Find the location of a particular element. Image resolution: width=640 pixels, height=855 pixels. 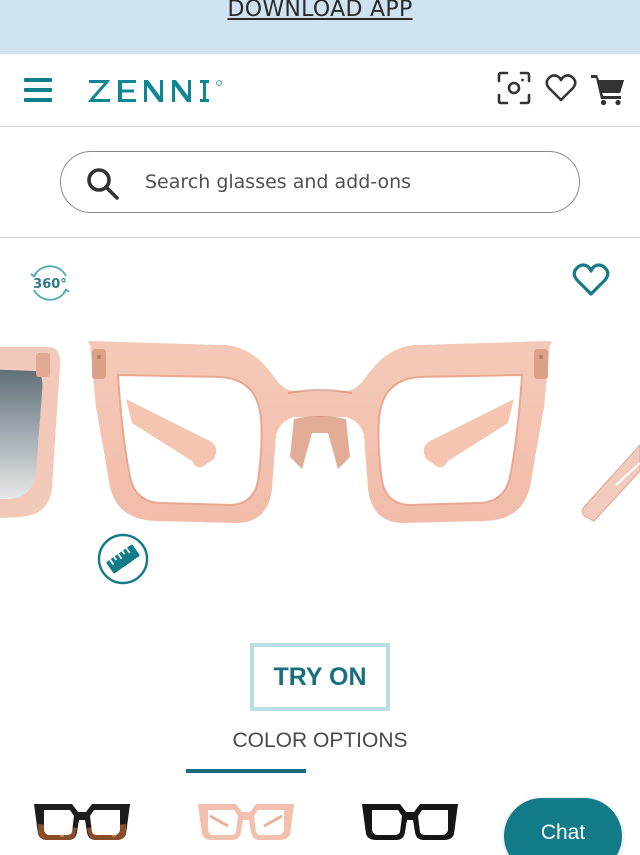

color-swatch-black-tortoise is located at coordinates (82, 822).